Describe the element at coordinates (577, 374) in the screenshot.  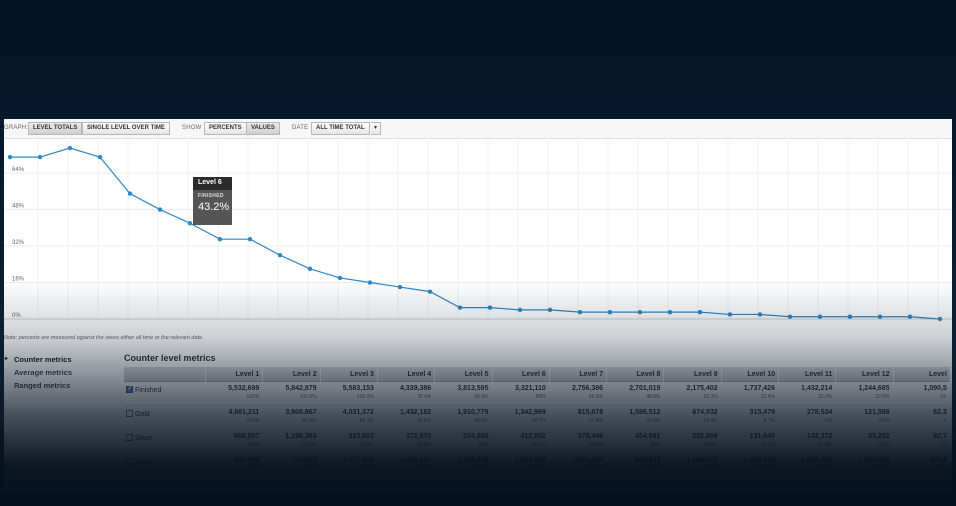
I see `column-header: Level 7` at that location.